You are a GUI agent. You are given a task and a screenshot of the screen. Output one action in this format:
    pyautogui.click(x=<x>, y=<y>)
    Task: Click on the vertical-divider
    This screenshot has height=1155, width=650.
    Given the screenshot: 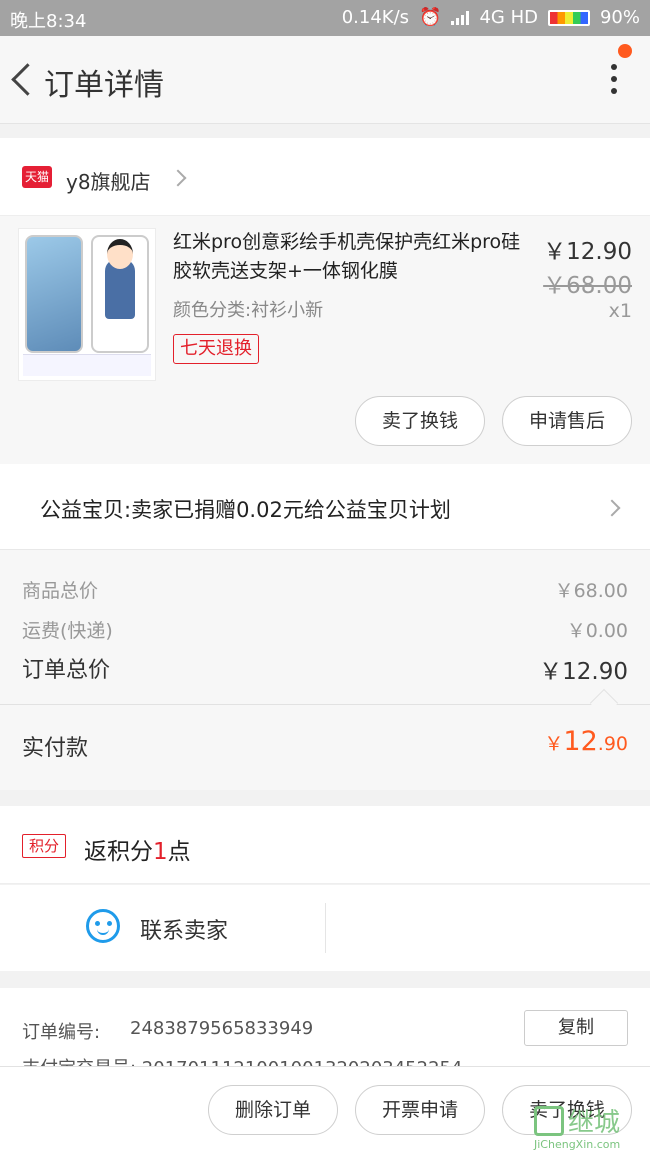 What is the action you would take?
    pyautogui.click(x=325, y=928)
    